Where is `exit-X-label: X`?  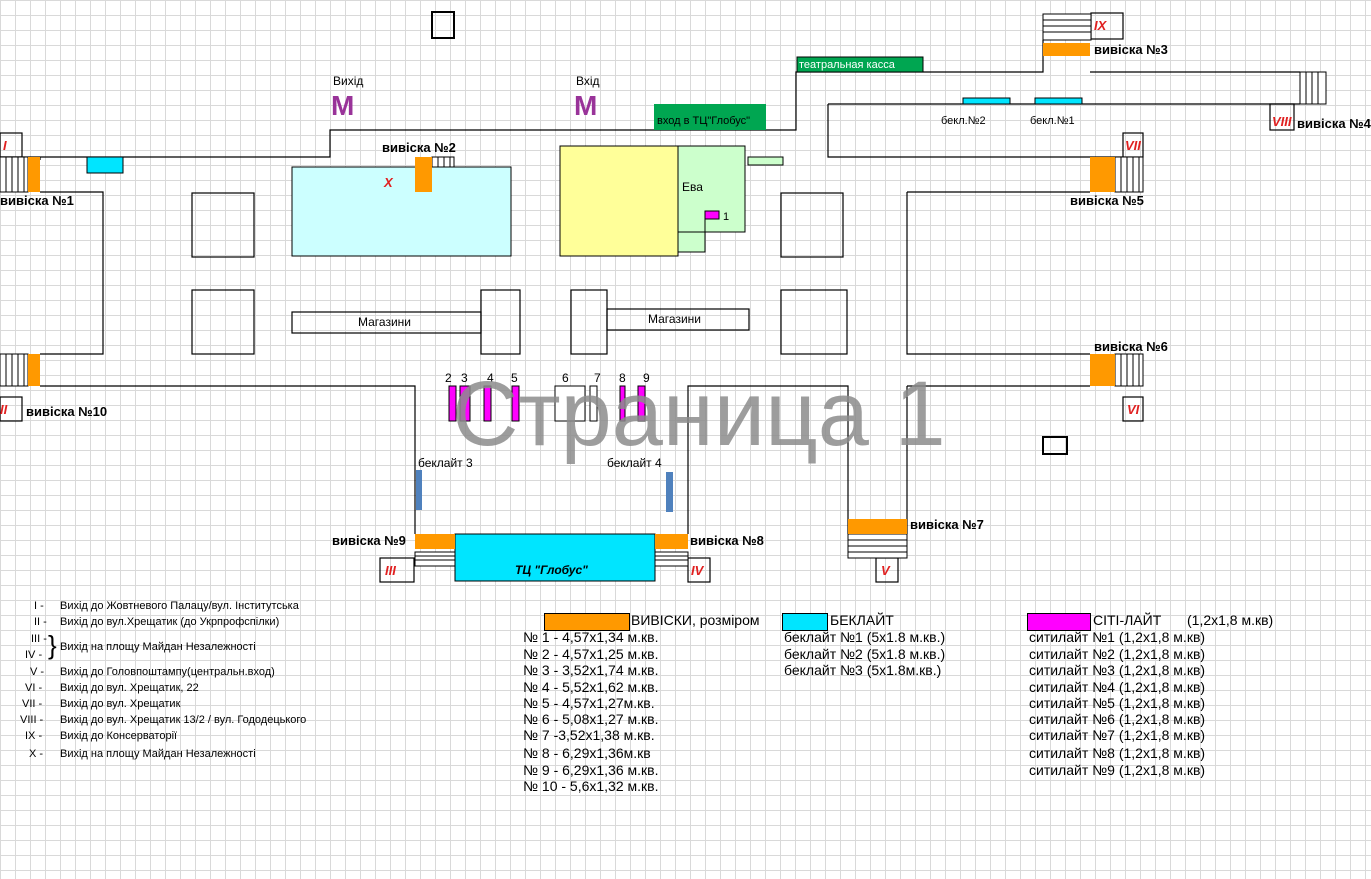 exit-X-label: X is located at coordinates (388, 182).